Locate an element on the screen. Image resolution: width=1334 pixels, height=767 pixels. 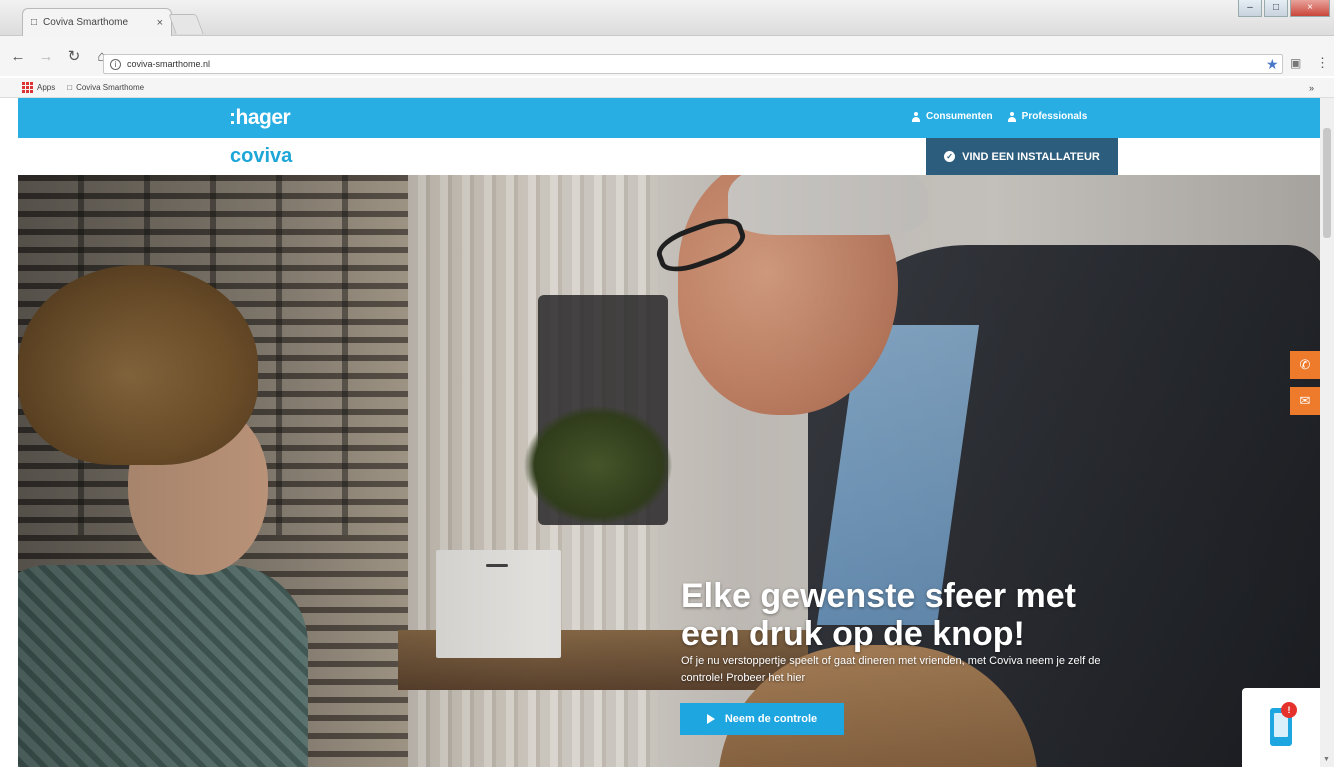
info-icon: i is located at coordinates (115, 64).